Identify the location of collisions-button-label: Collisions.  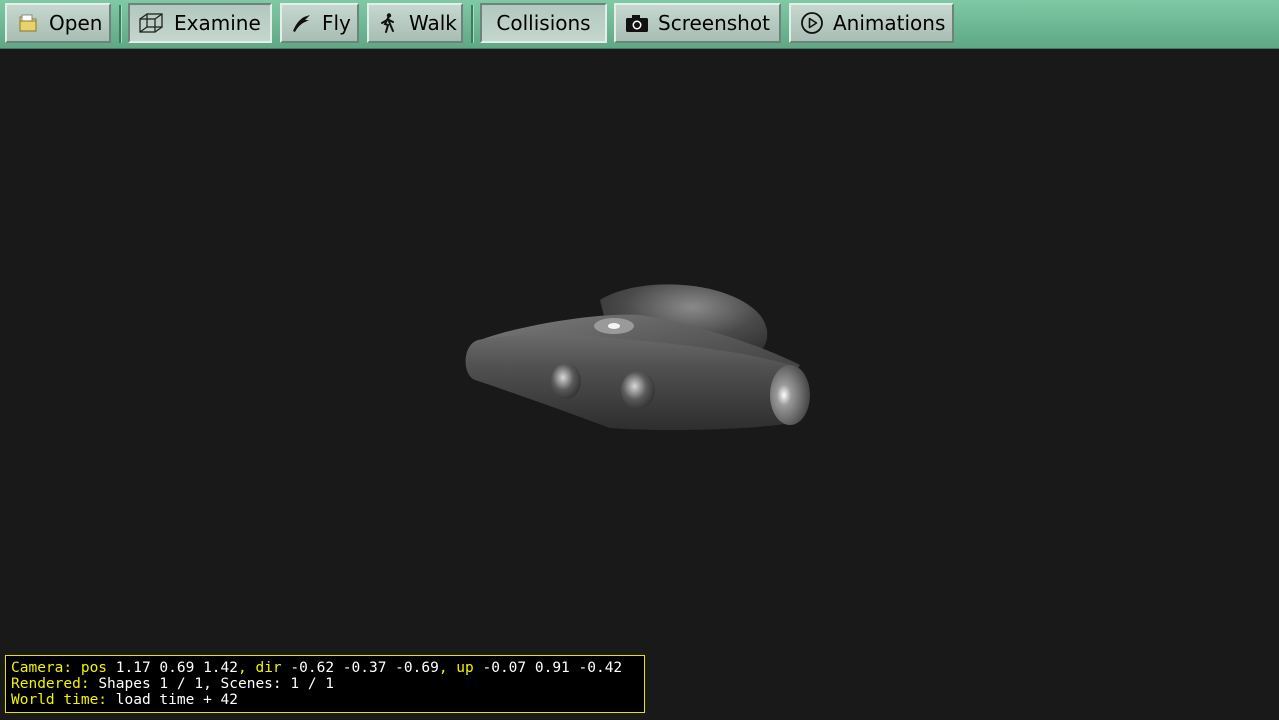
(543, 23).